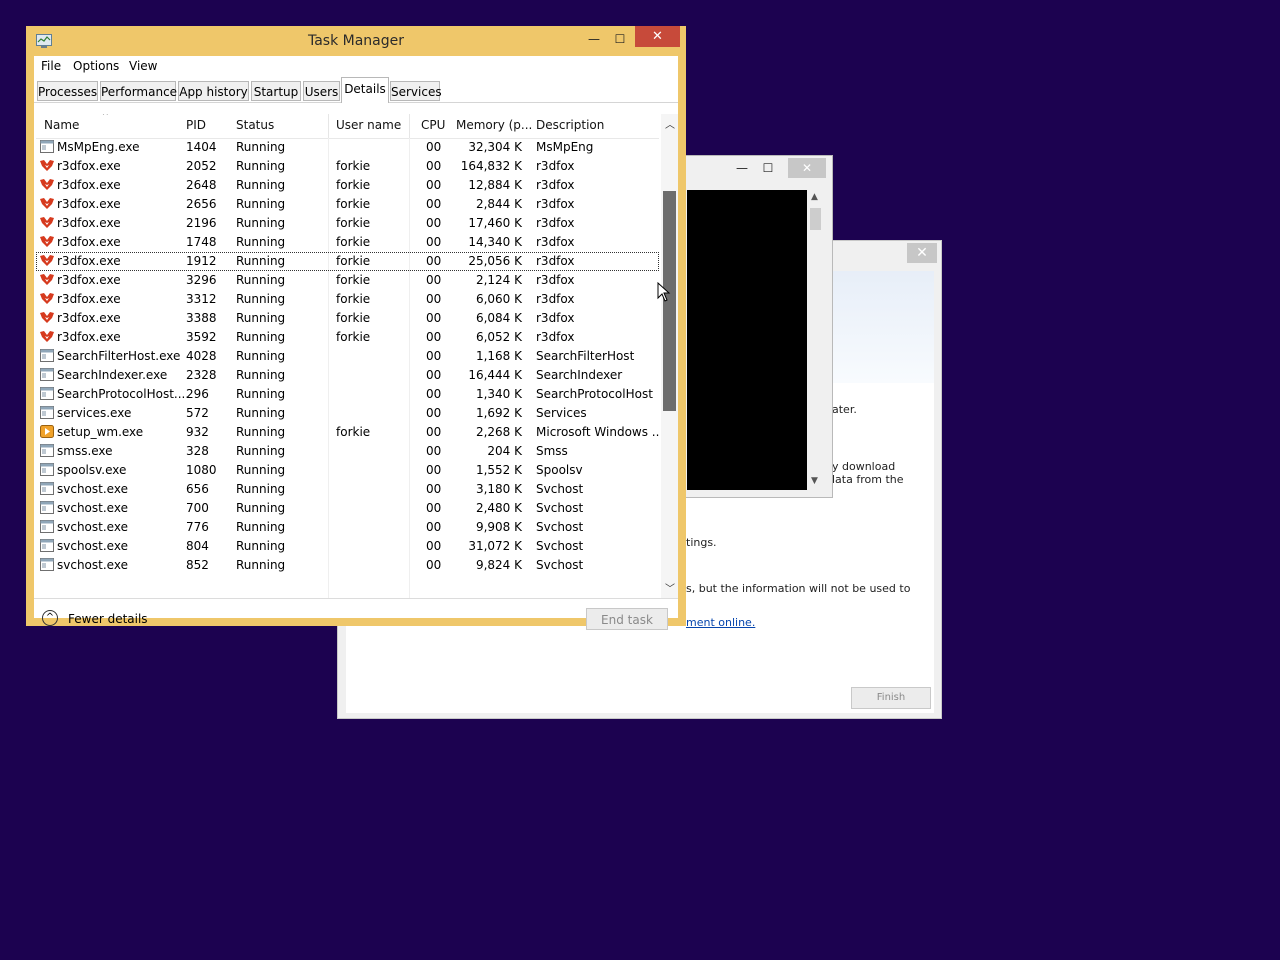  I want to click on table-row: spoolsv.exe 1080 Running 00 1,552 K Spoolsv, so click(347, 470).